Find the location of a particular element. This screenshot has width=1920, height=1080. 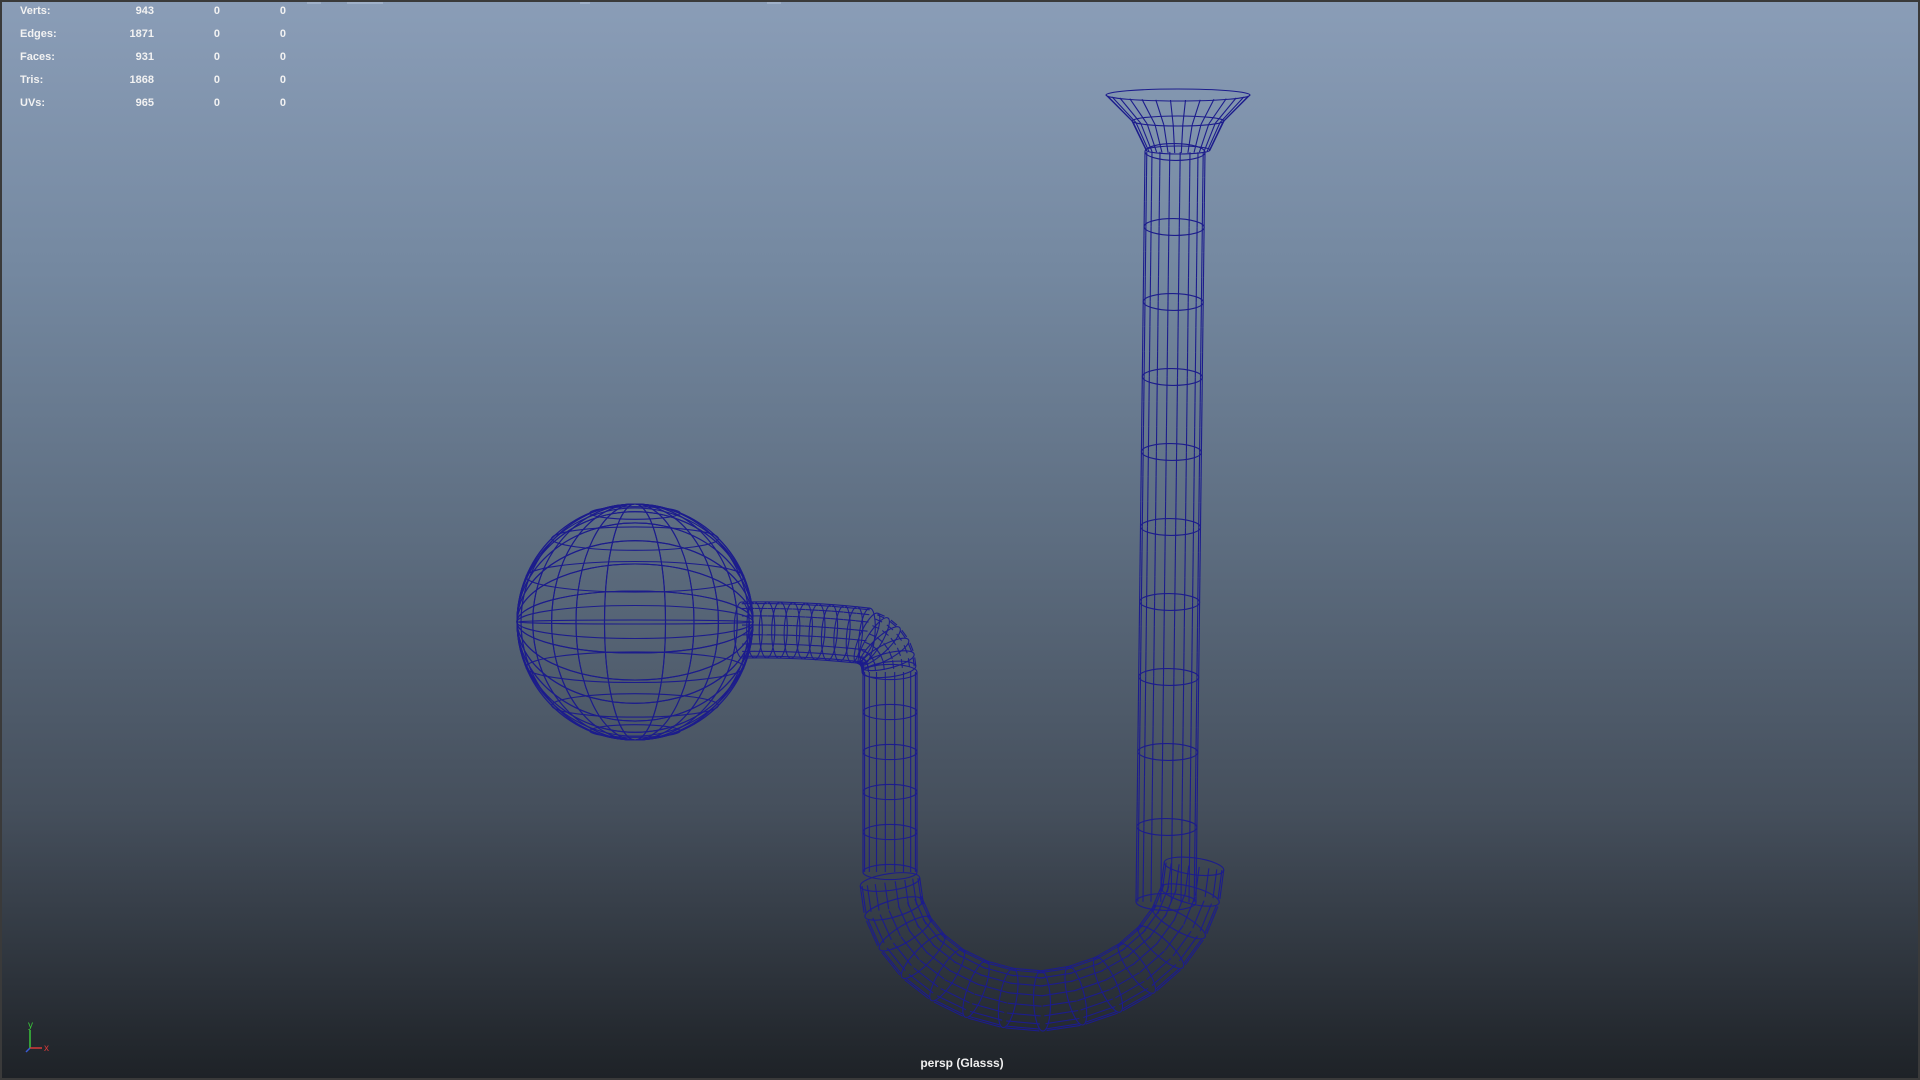

hud-value: 965 is located at coordinates (144, 103).